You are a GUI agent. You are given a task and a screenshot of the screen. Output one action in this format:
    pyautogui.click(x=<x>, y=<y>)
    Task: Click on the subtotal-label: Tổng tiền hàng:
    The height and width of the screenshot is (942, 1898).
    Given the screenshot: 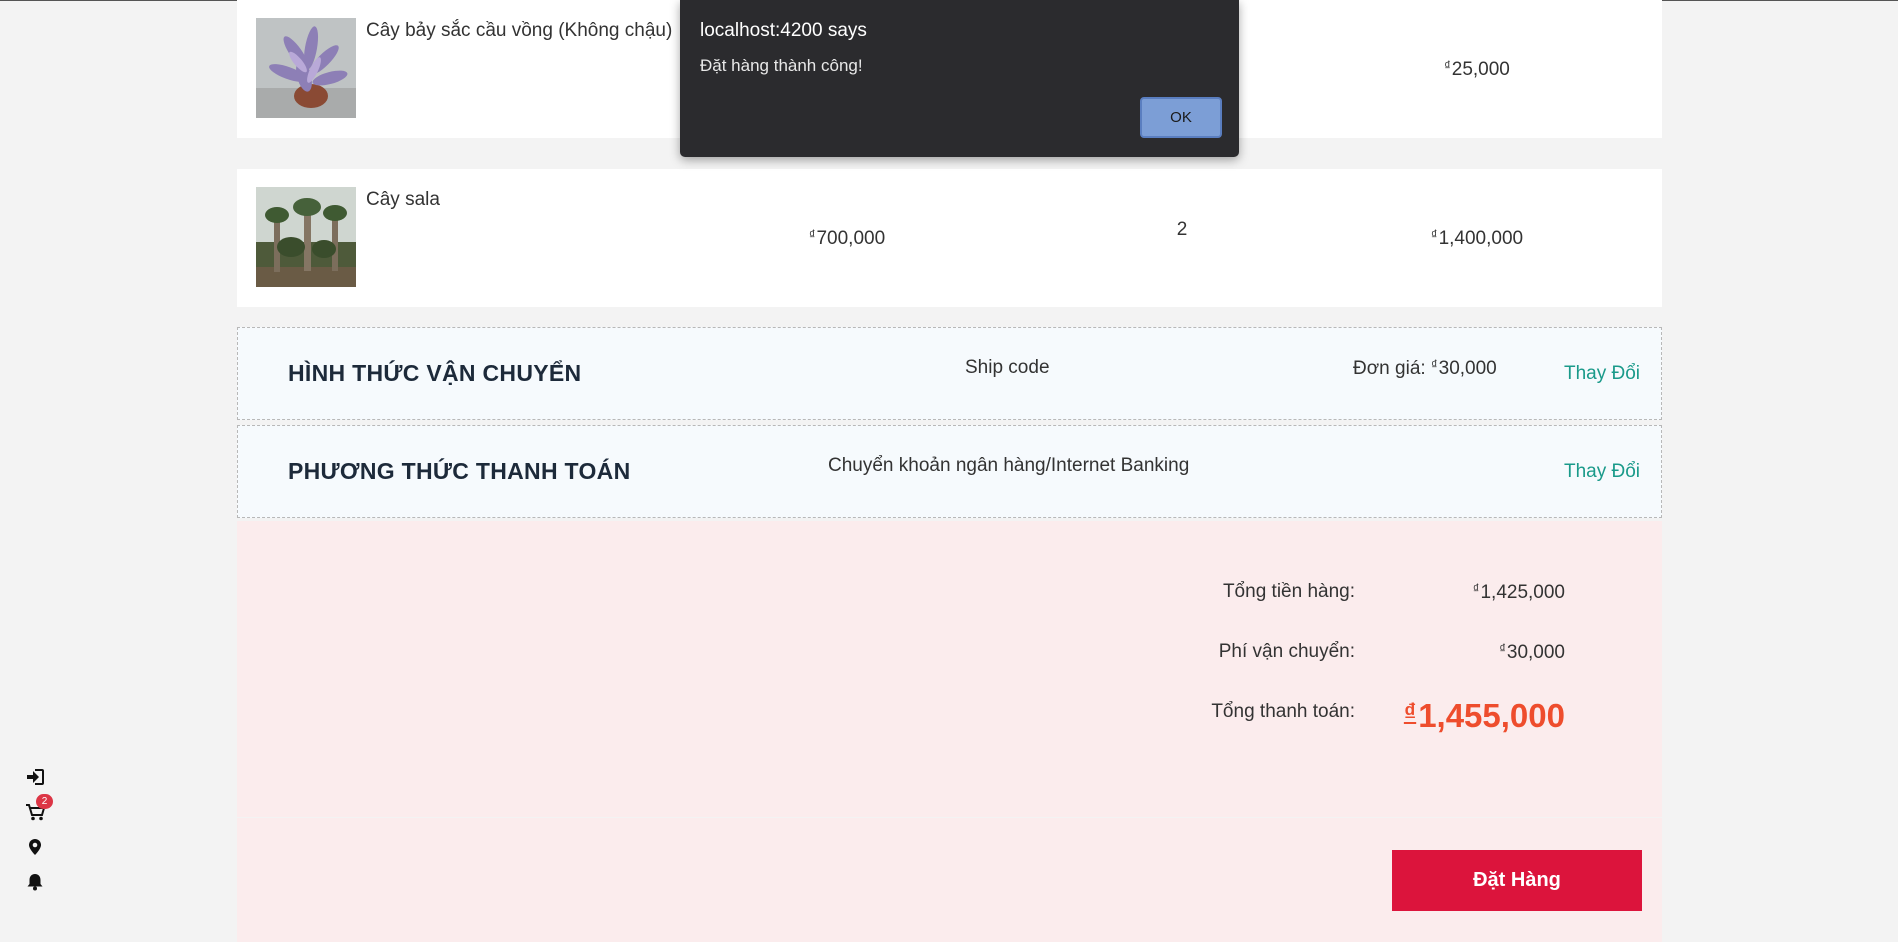 What is the action you would take?
    pyautogui.click(x=1288, y=591)
    